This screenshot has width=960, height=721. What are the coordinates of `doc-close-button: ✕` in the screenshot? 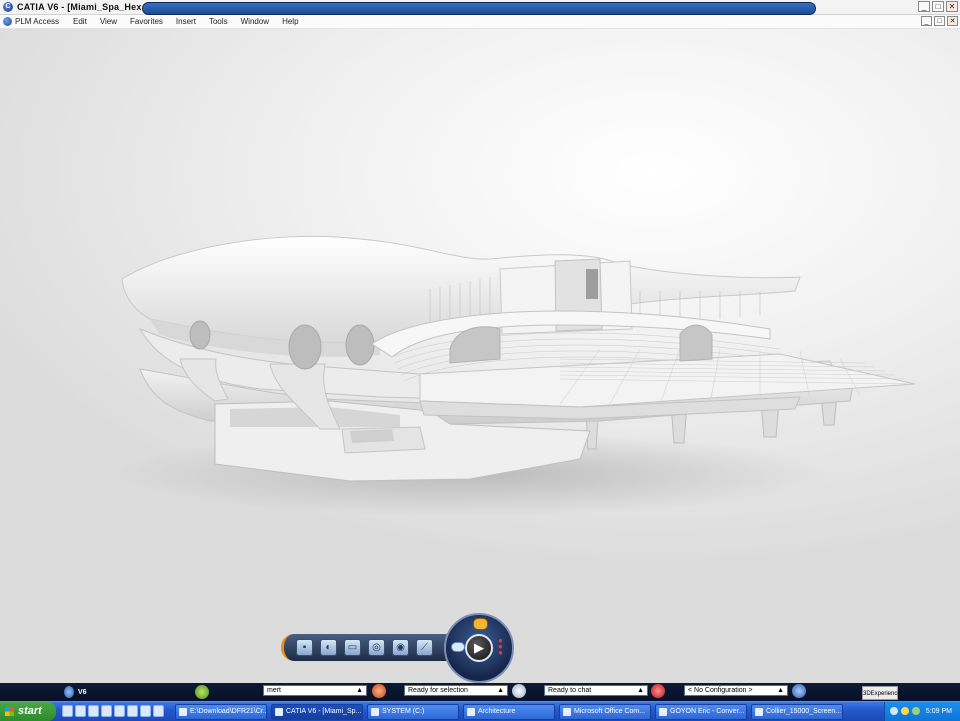 It's located at (952, 21).